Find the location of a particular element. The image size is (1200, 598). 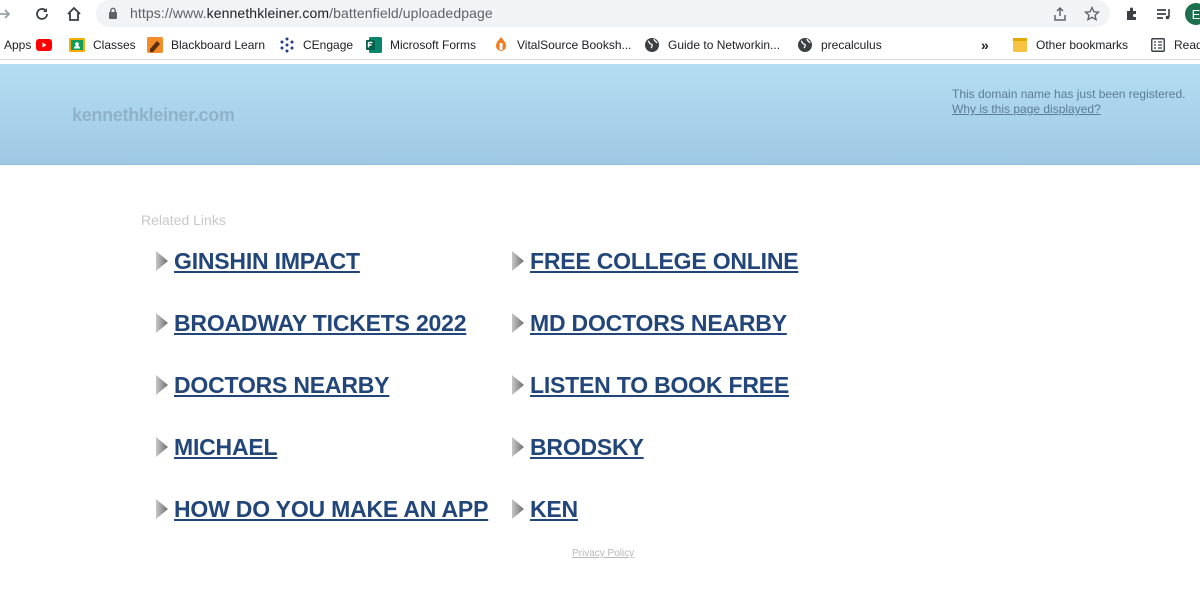

bookmark-label: Other bookmarks is located at coordinates (1082, 45).